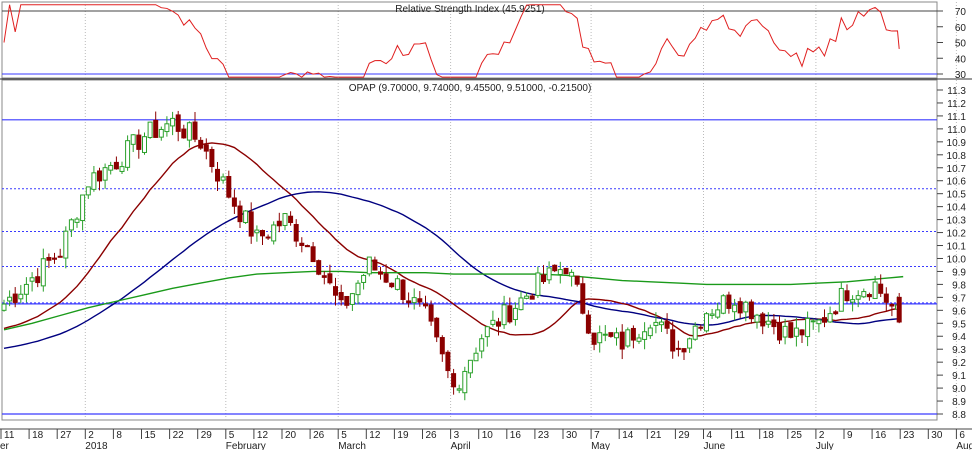  What do you see at coordinates (959, 350) in the screenshot?
I see `price-tick-label: 9.3` at bounding box center [959, 350].